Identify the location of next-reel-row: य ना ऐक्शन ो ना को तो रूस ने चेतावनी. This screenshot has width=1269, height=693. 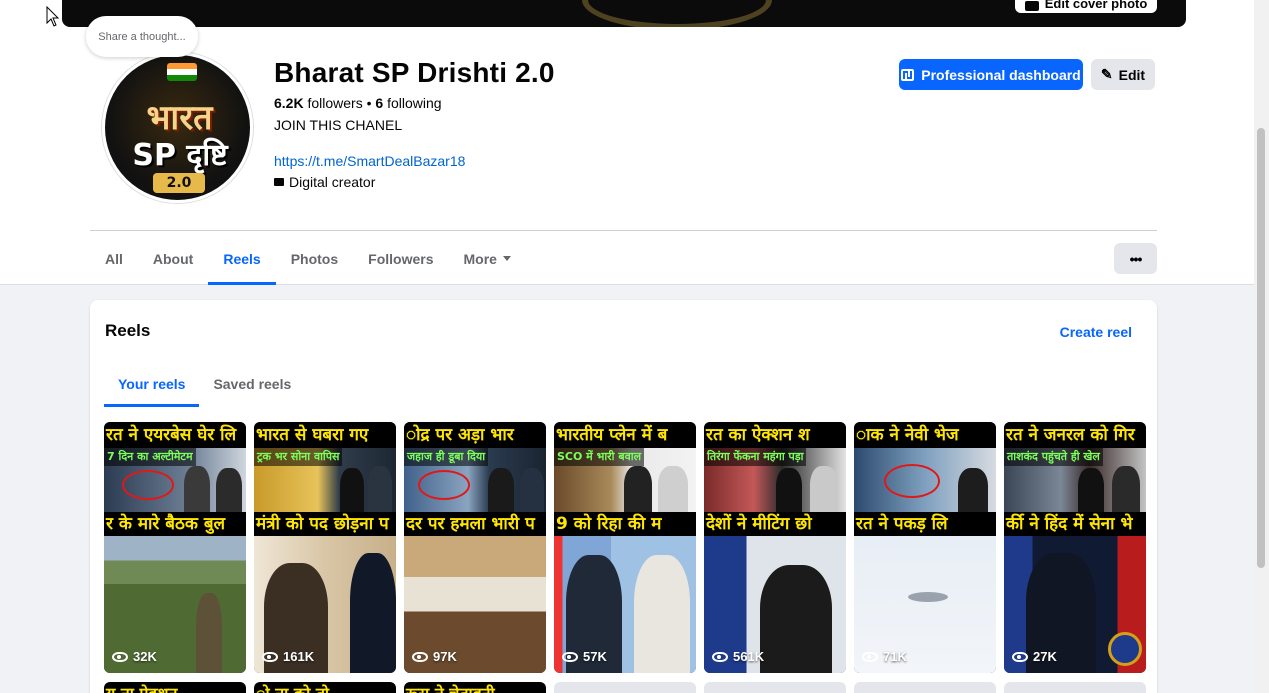
(625, 687).